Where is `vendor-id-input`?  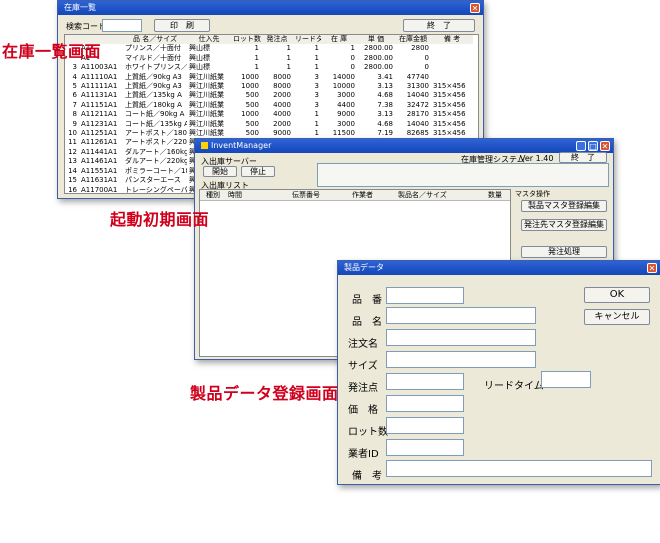
vendor-id-input is located at coordinates (425, 447).